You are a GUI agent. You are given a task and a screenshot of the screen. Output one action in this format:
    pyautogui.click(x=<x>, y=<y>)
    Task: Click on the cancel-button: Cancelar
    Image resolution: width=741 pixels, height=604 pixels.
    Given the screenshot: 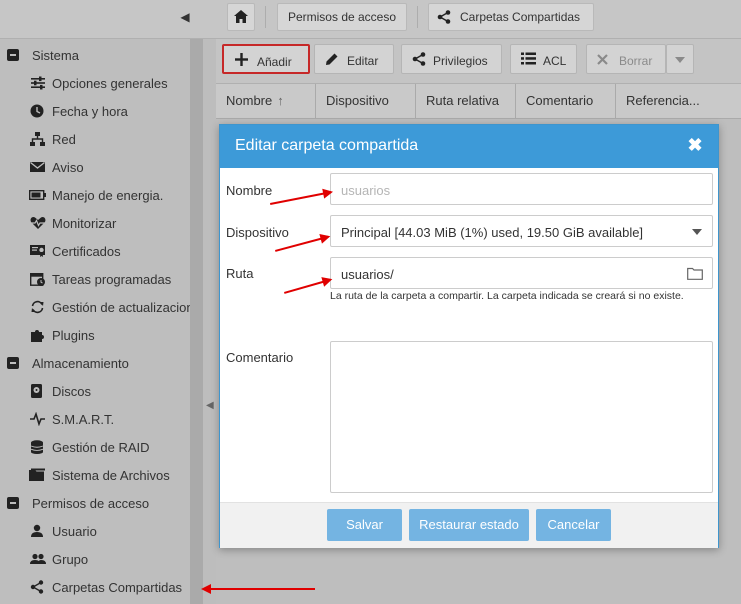 What is the action you would take?
    pyautogui.click(x=573, y=525)
    